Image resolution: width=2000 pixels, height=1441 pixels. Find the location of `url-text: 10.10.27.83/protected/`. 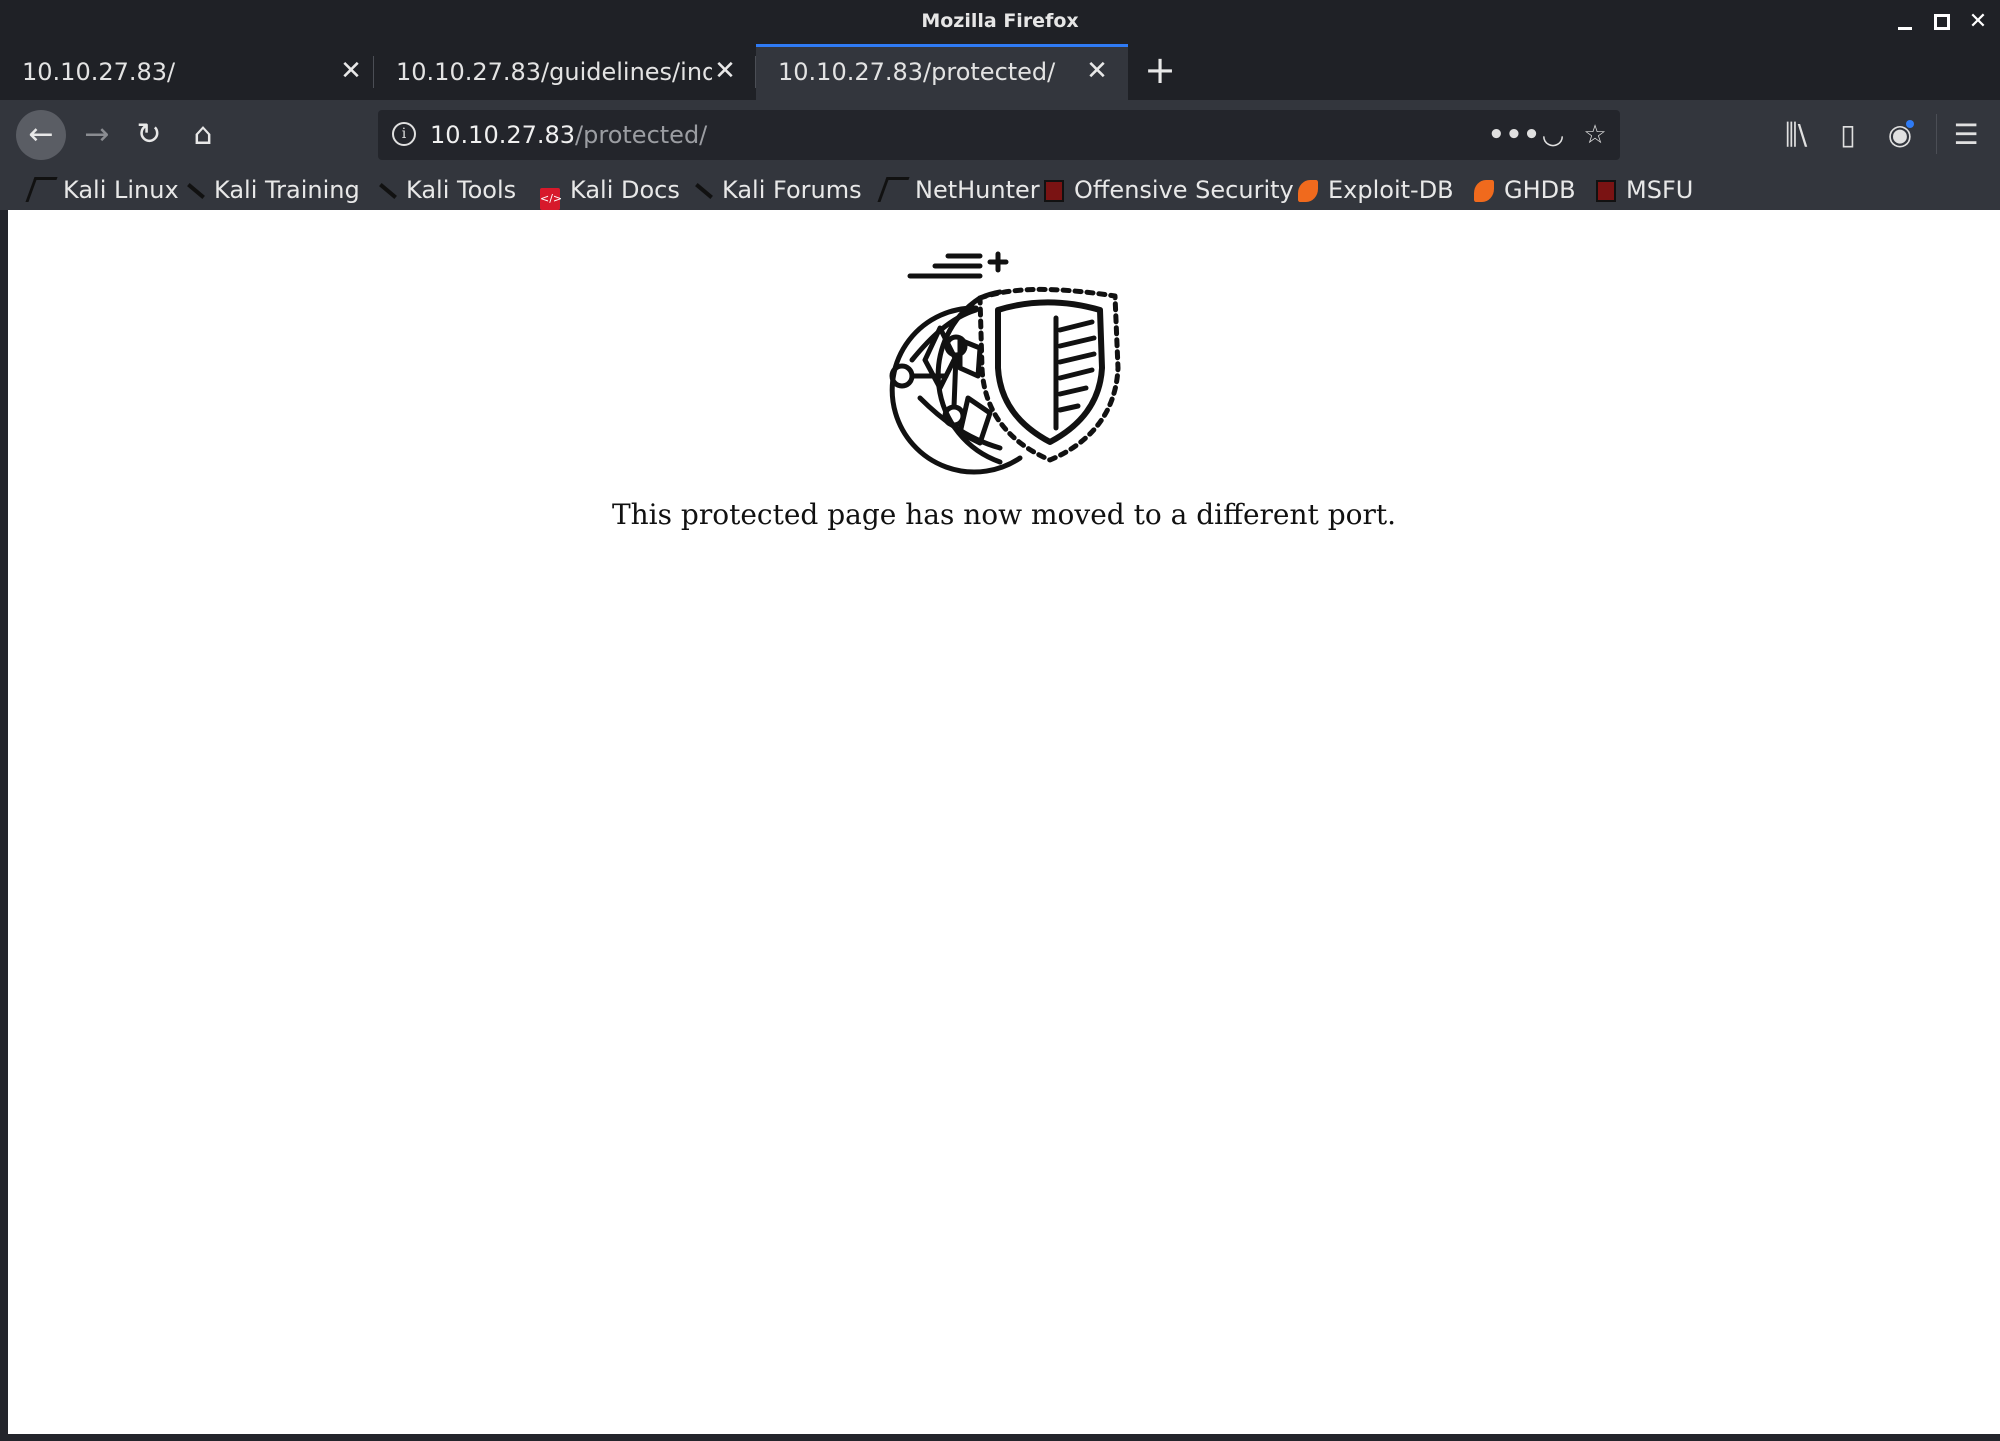

url-text: 10.10.27.83/protected/ is located at coordinates (568, 135).